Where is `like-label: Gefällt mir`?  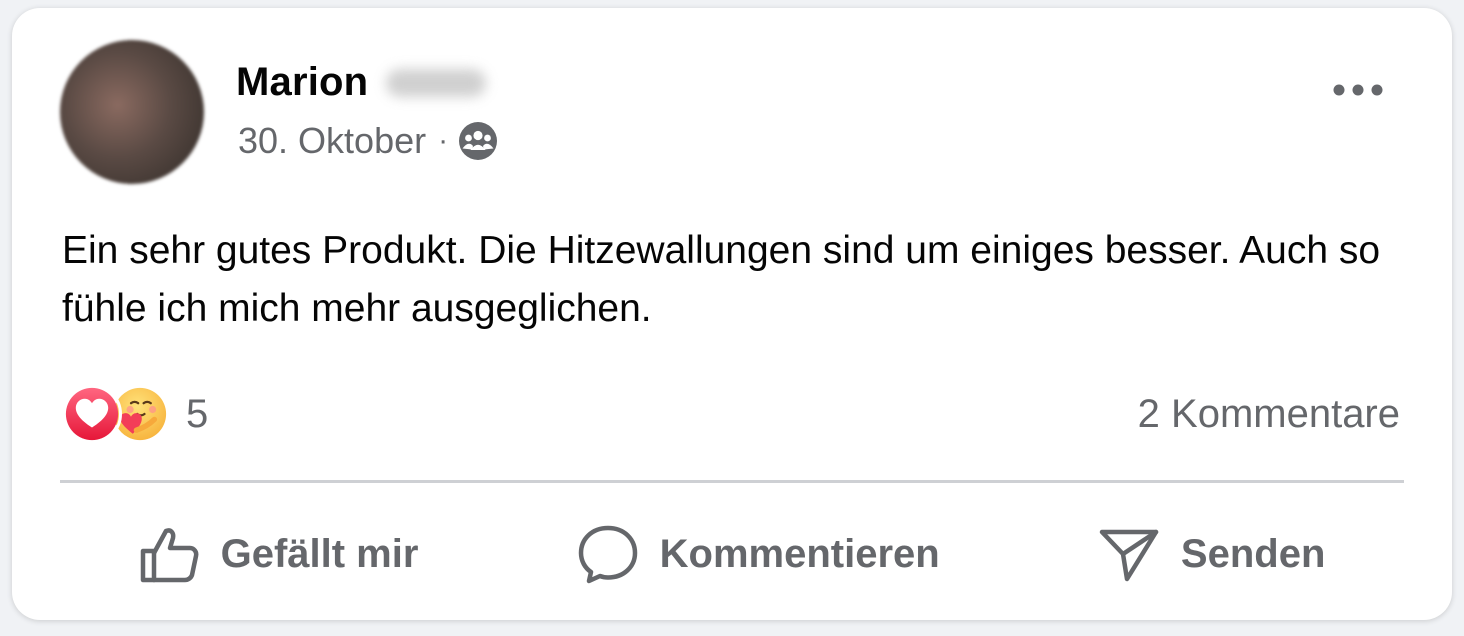
like-label: Gefällt mir is located at coordinates (319, 553).